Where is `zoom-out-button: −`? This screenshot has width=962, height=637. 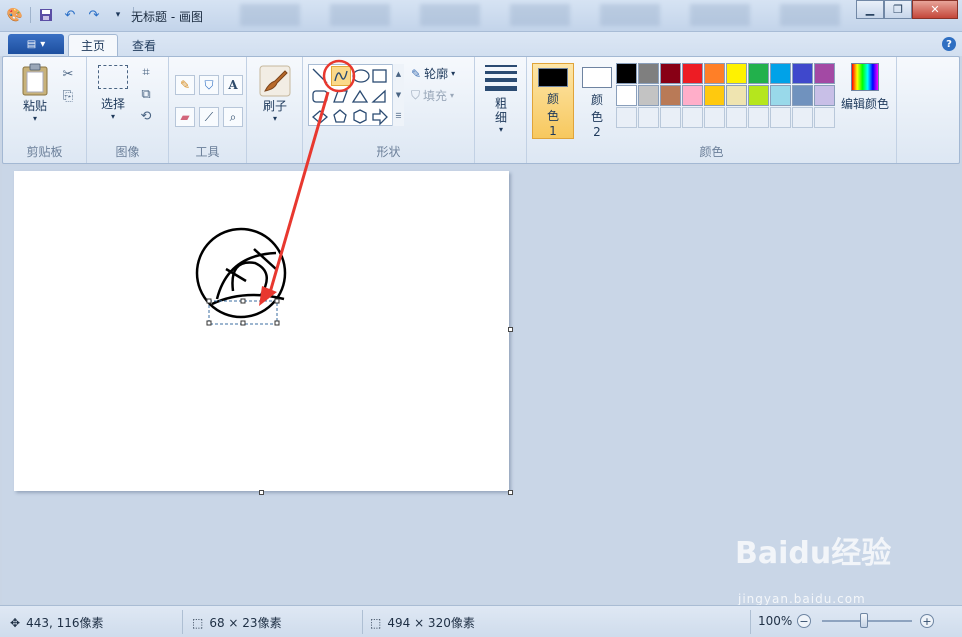
zoom-out-button: − is located at coordinates (804, 621).